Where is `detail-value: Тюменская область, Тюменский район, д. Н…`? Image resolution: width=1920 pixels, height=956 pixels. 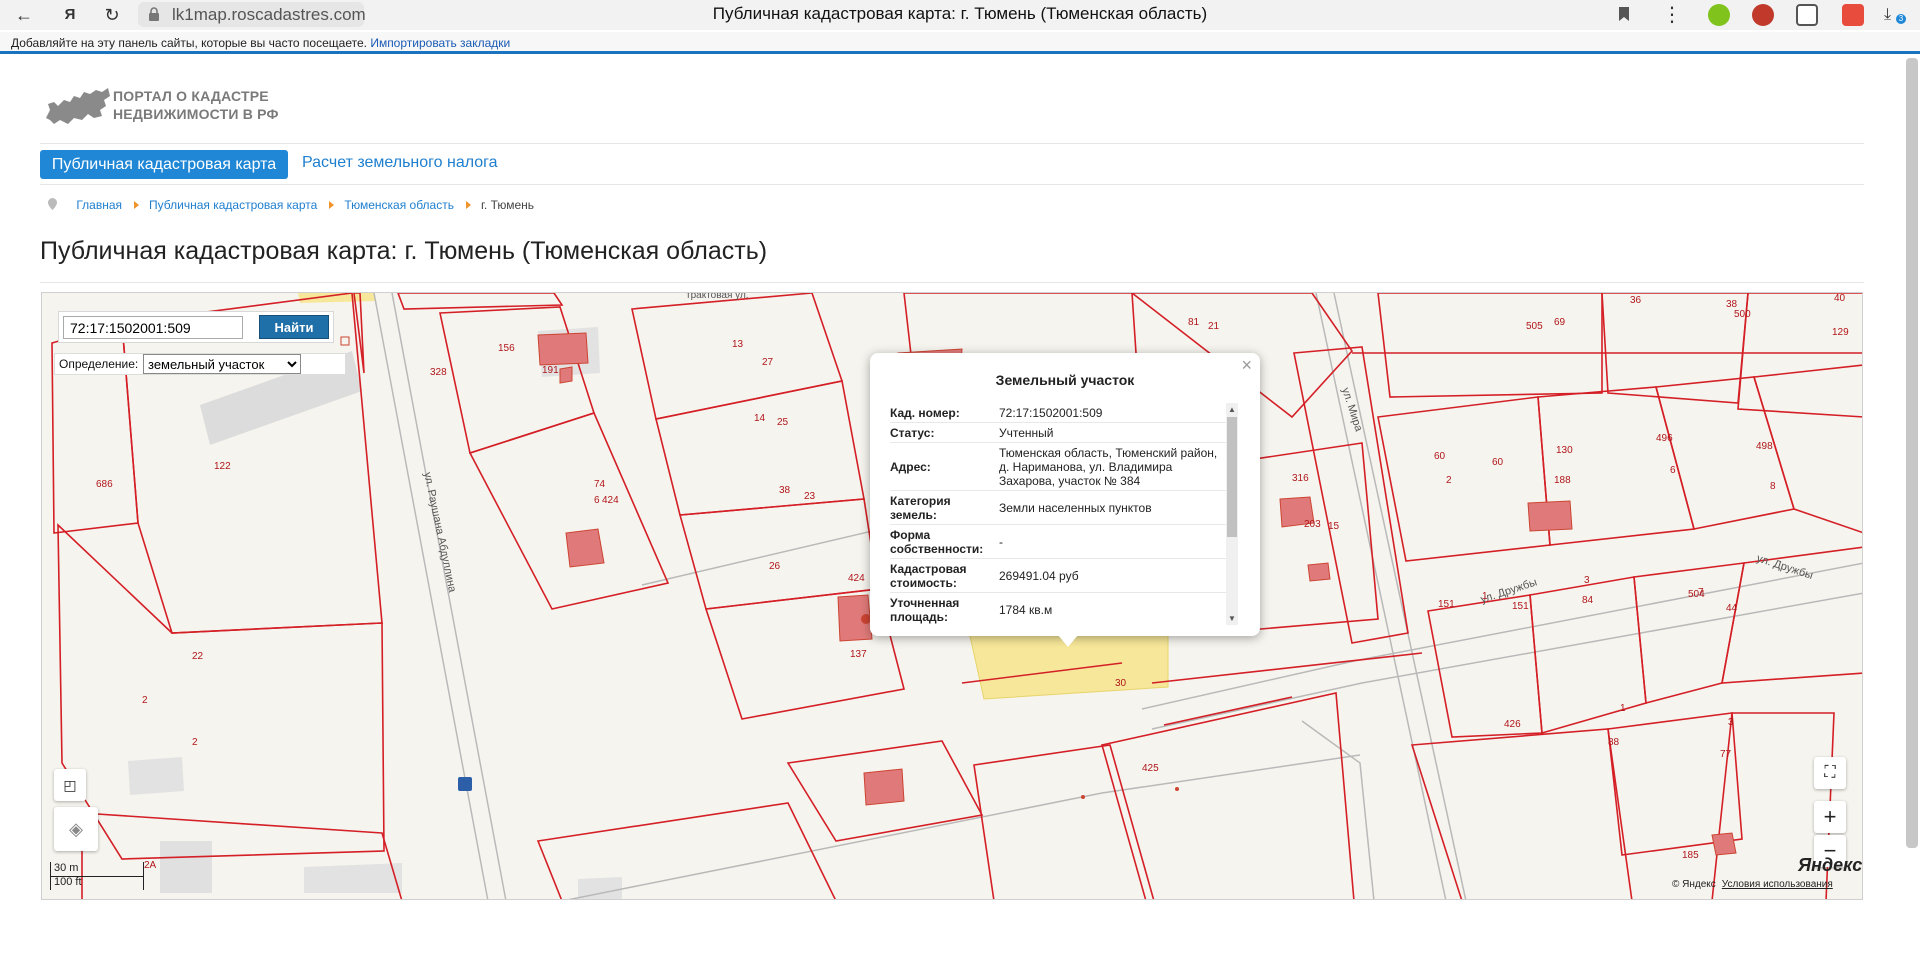
detail-value: Тюменская область, Тюменский район, д. Н… is located at coordinates (1108, 467).